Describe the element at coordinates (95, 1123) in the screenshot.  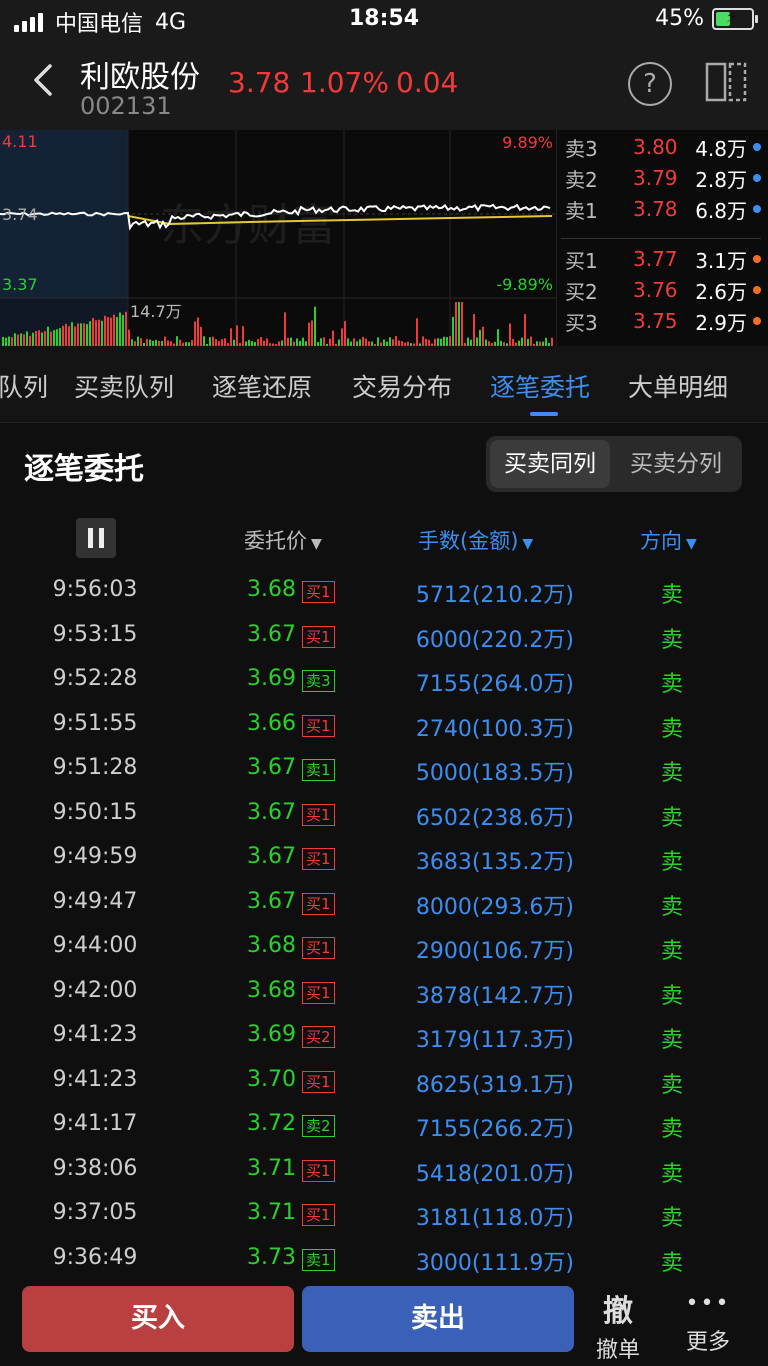
I see `order-time: 9:41:17` at that location.